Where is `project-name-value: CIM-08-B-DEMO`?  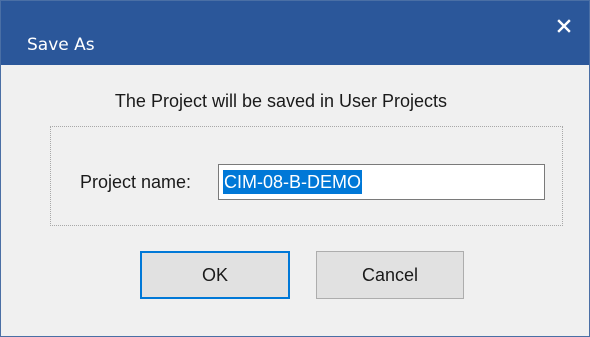
project-name-value: CIM-08-B-DEMO is located at coordinates (293, 182).